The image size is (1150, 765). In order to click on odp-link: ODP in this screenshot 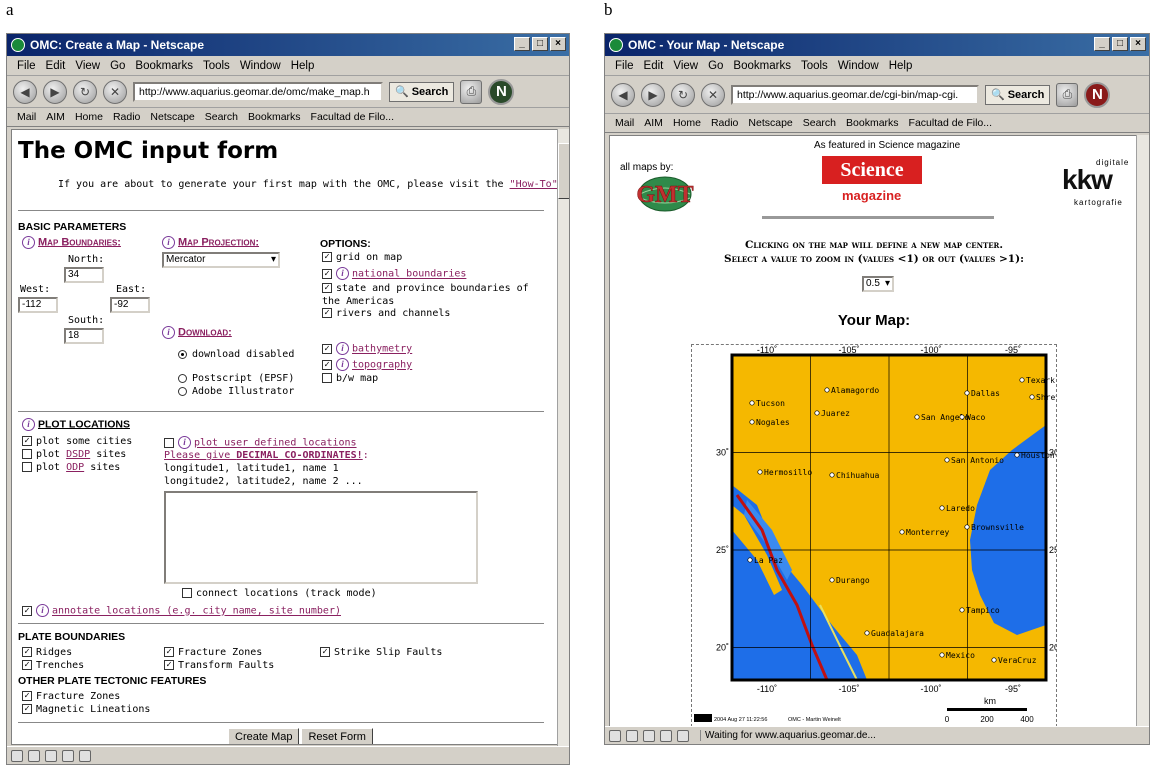, I will do `click(75, 467)`.